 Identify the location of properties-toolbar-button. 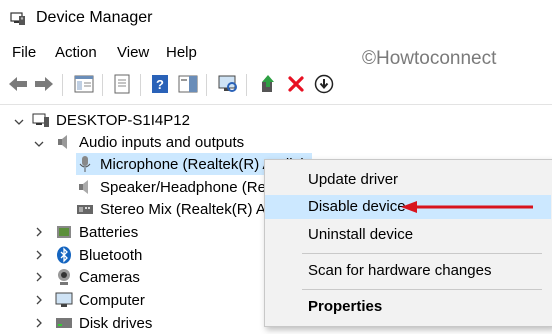
(122, 84).